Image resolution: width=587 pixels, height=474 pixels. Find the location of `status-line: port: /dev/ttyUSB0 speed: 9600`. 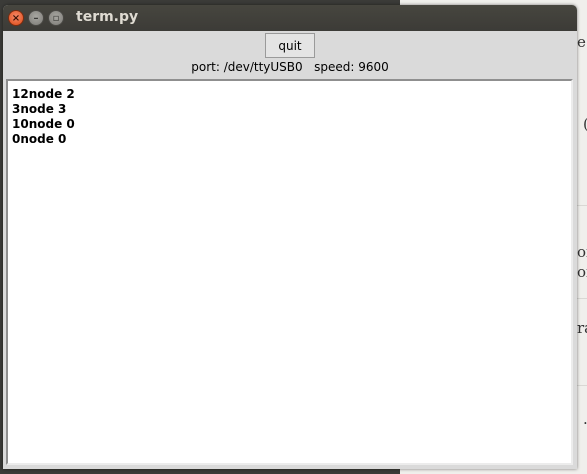

status-line: port: /dev/ttyUSB0 speed: 9600 is located at coordinates (290, 69).